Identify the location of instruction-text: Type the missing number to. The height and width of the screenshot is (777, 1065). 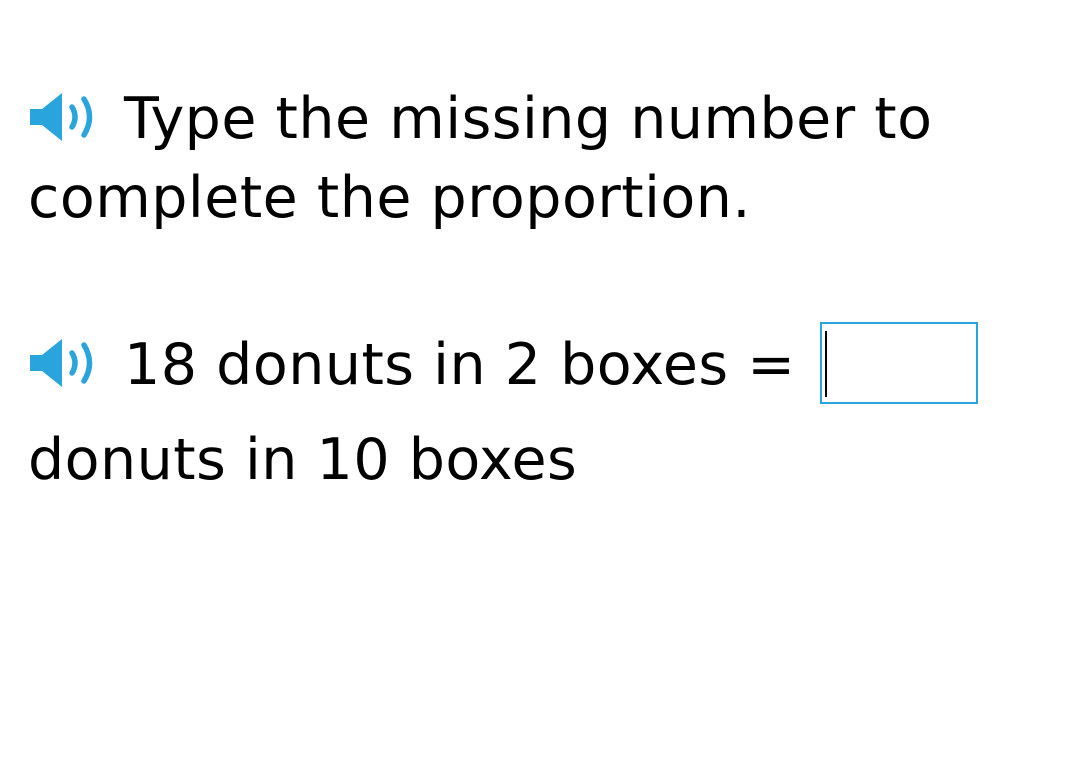
(528, 119).